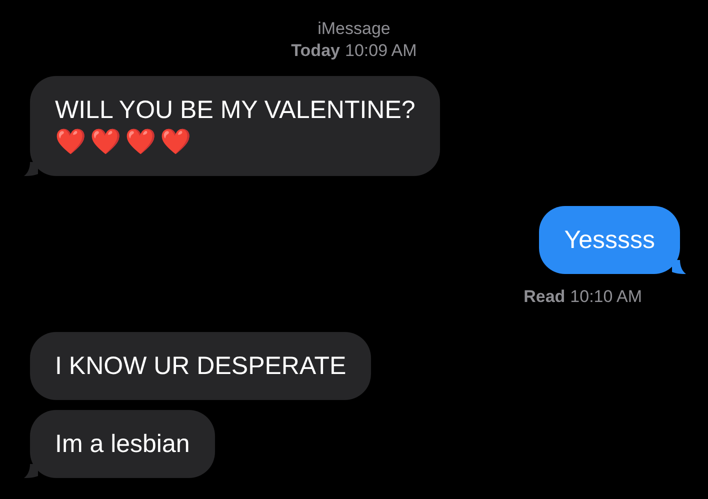 The image size is (708, 499). I want to click on timestamp: 10:09 AM, so click(380, 51).